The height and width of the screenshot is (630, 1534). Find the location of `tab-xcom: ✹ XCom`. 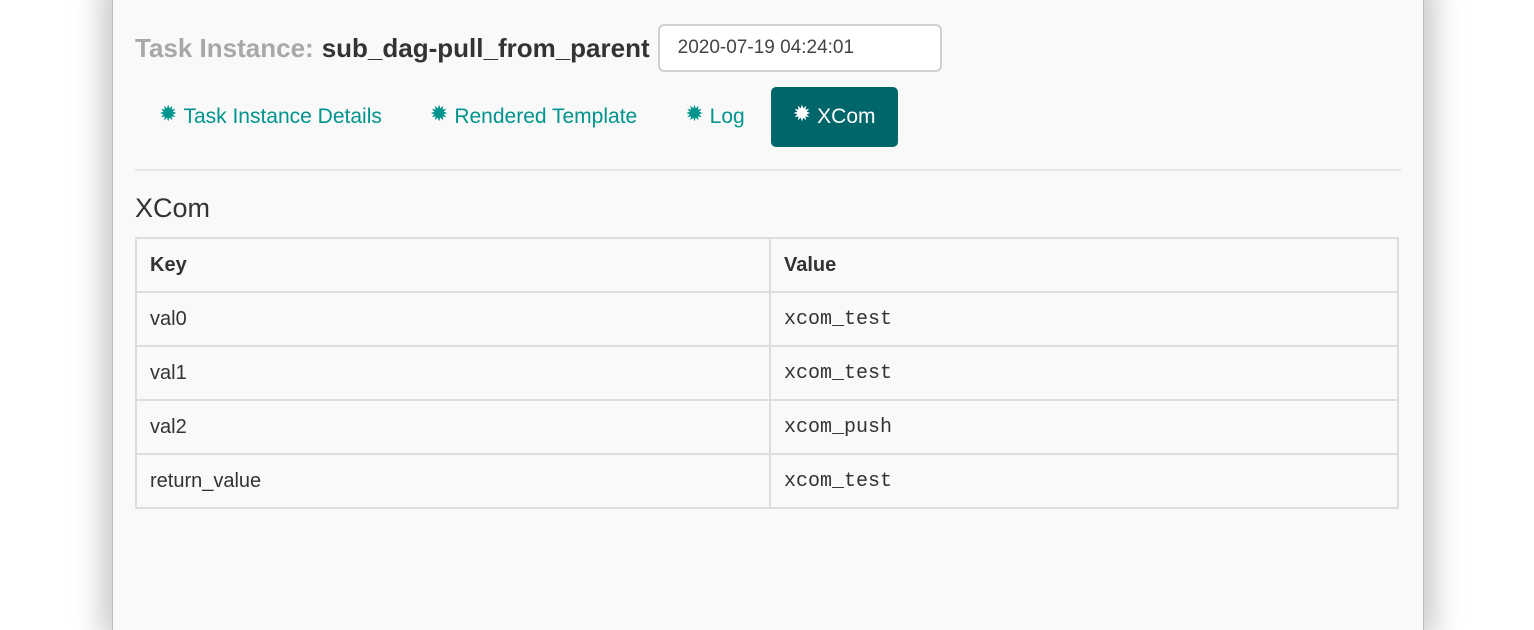

tab-xcom: ✹ XCom is located at coordinates (834, 117).